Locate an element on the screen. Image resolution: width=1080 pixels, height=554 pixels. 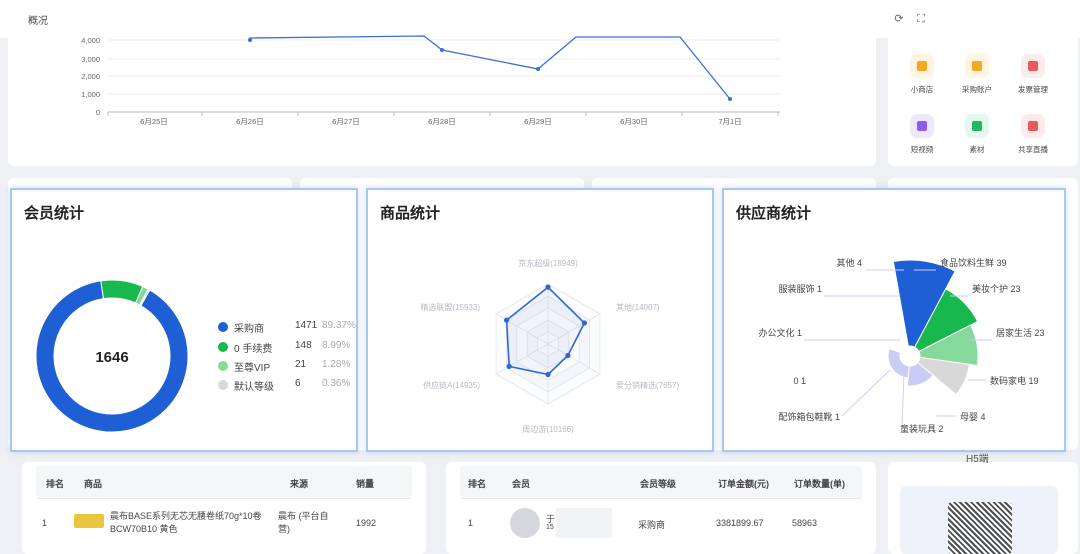
wallet-icon is located at coordinates (977, 66).